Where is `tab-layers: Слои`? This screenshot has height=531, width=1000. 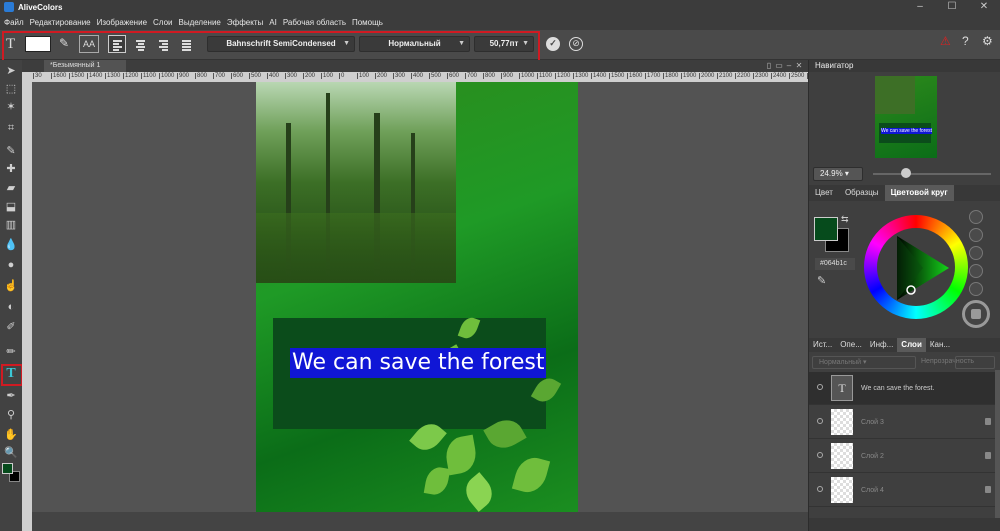 tab-layers: Слои is located at coordinates (911, 345).